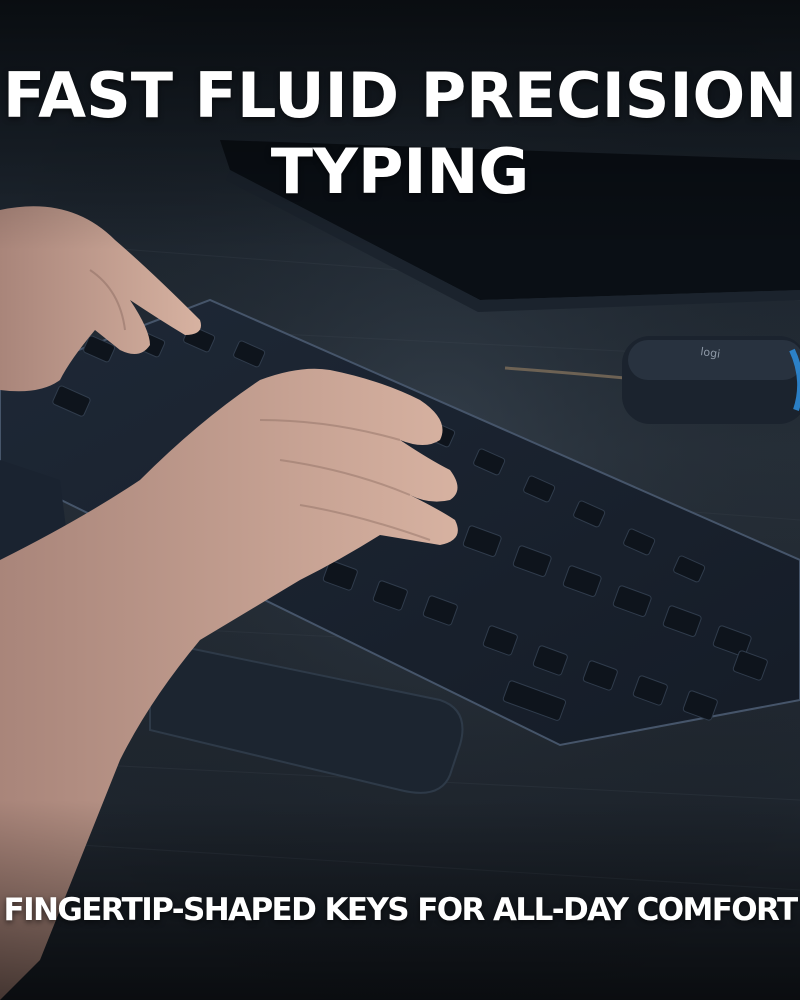 This screenshot has height=1000, width=800. What do you see at coordinates (400, 171) in the screenshot?
I see `headline-line-2: TYPING` at bounding box center [400, 171].